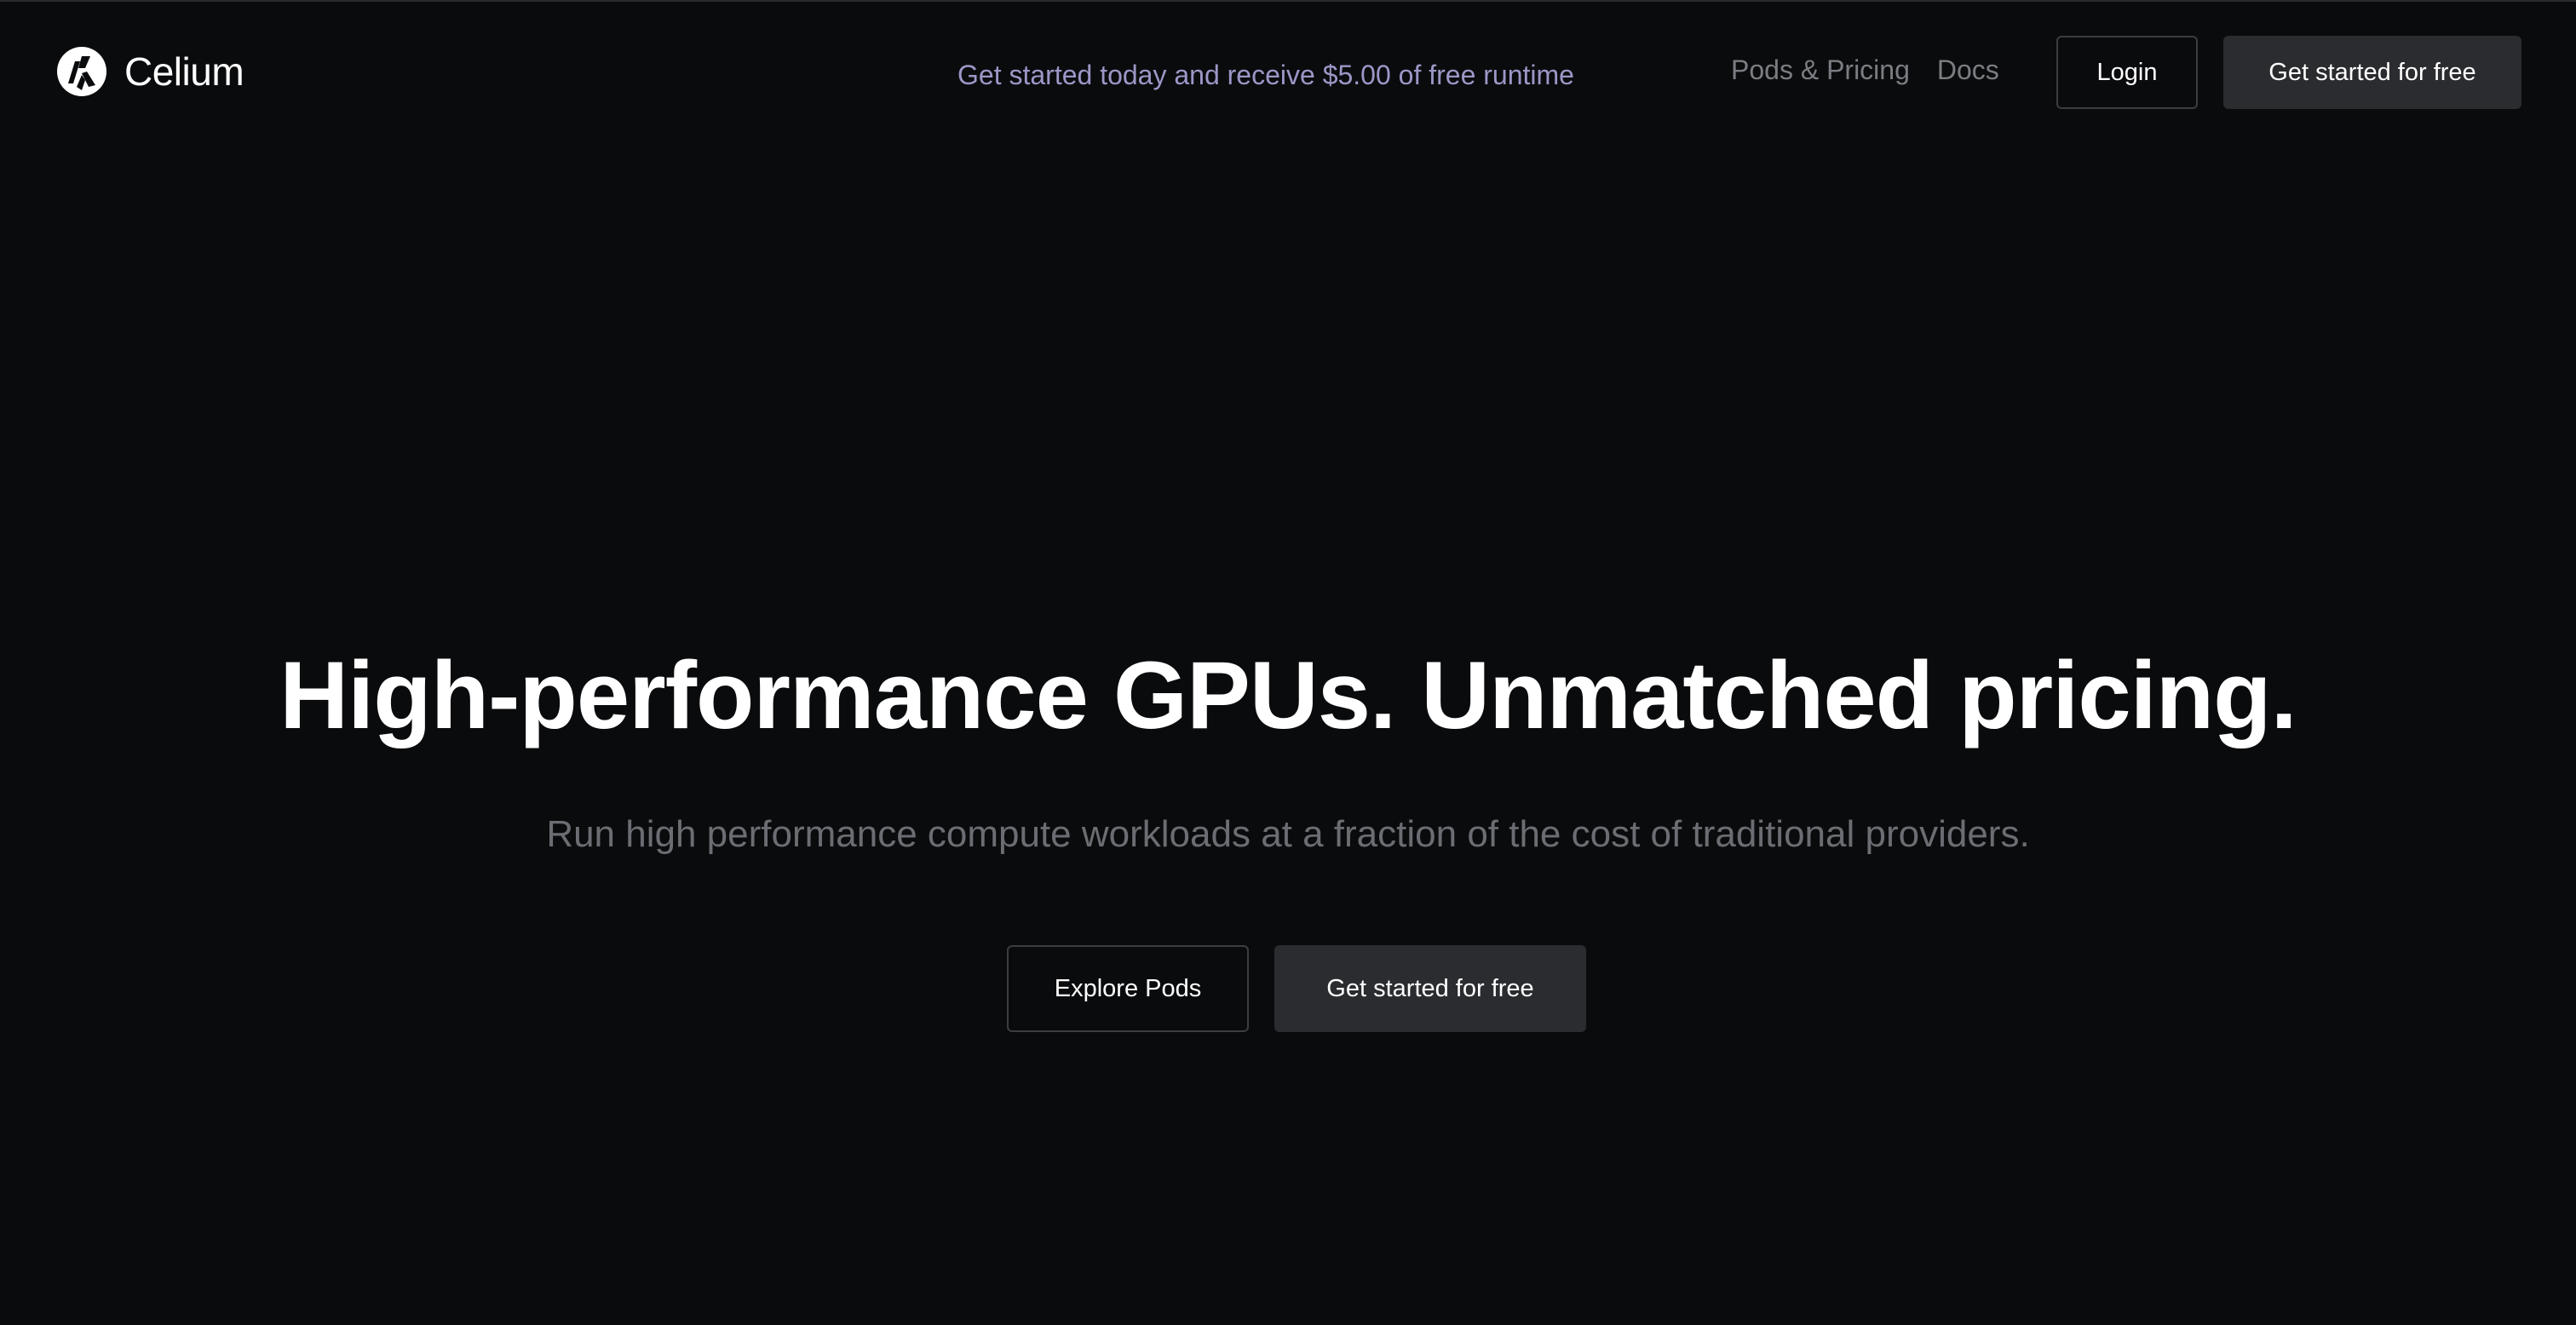  I want to click on login-button: Login, so click(2127, 72).